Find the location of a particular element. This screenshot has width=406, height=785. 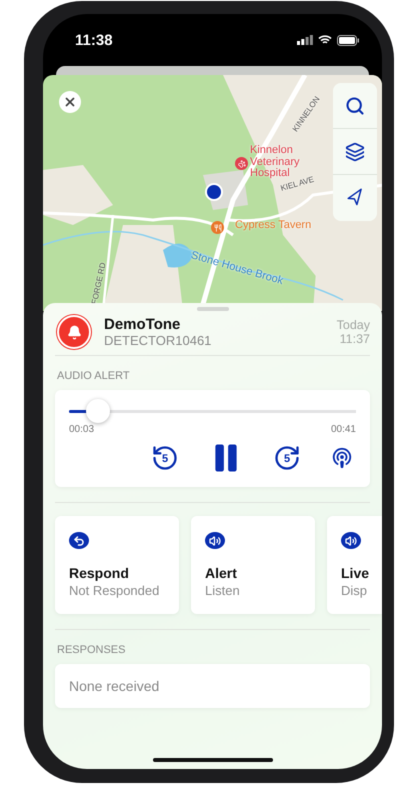

close-icon is located at coordinates (70, 102).